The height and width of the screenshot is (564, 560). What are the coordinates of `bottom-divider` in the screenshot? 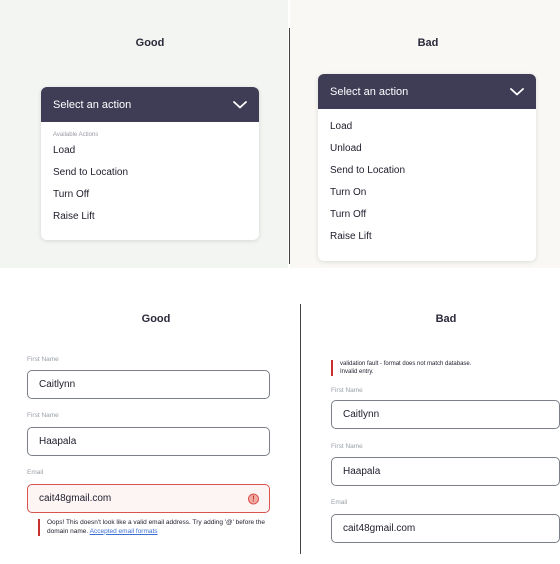 It's located at (300, 429).